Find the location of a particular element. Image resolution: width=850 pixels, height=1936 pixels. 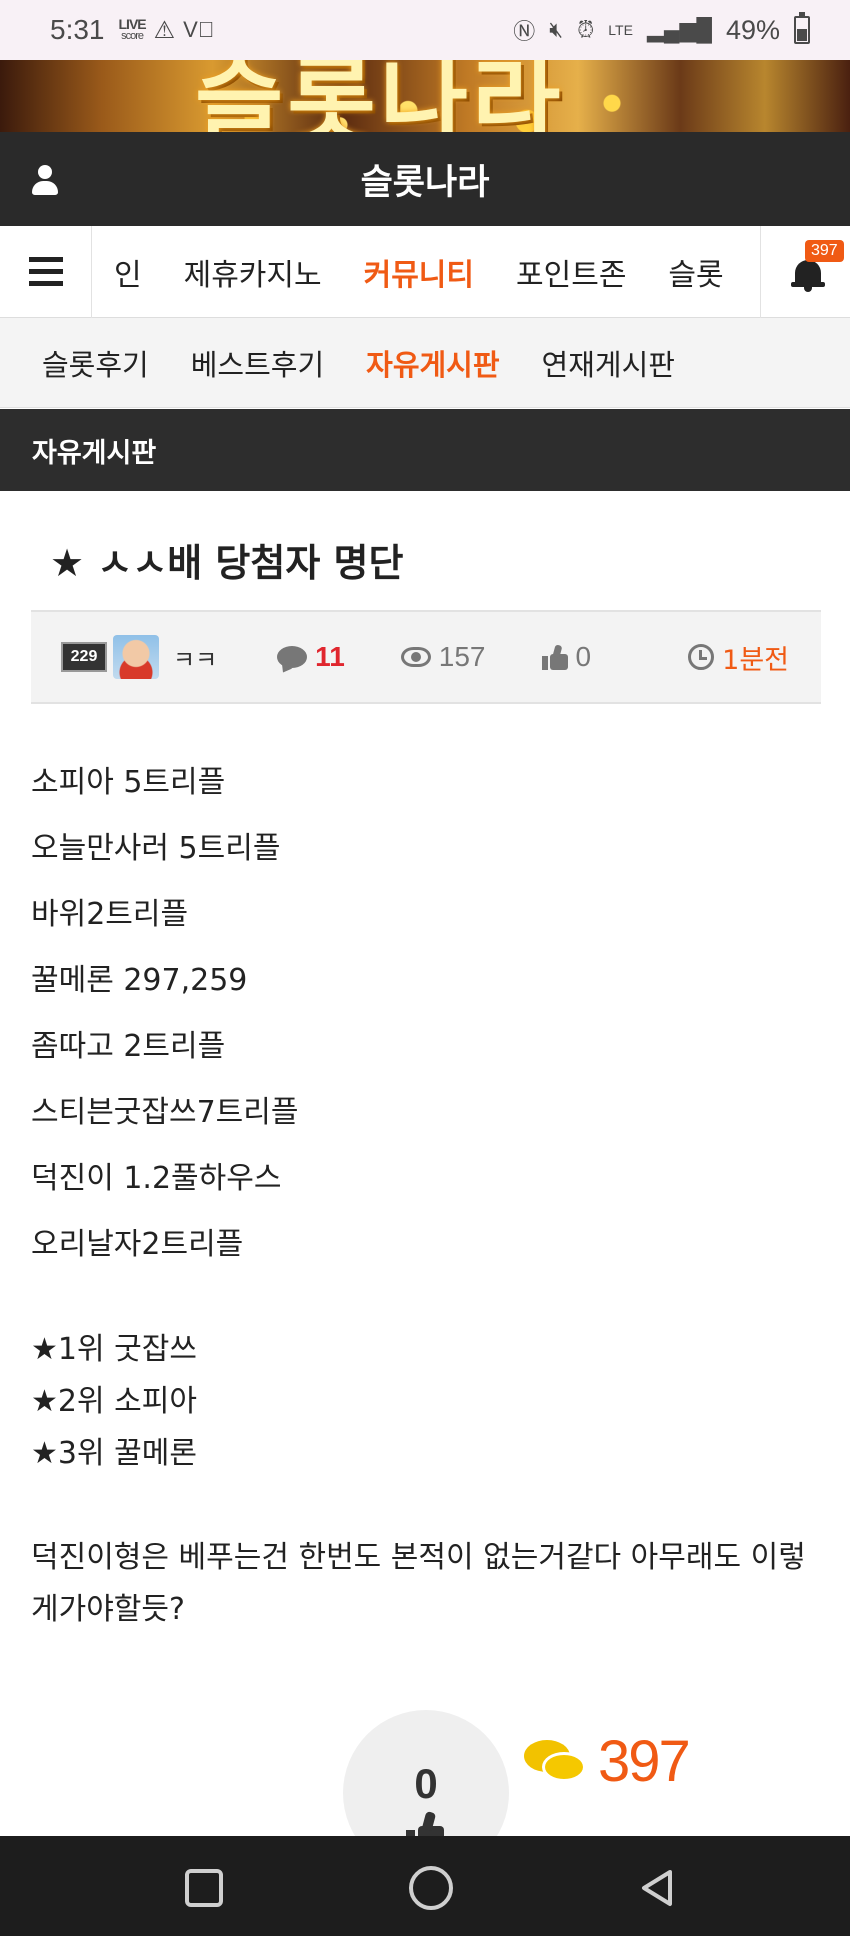

nav-item-community: 커뮤니티 is located at coordinates (419, 272).